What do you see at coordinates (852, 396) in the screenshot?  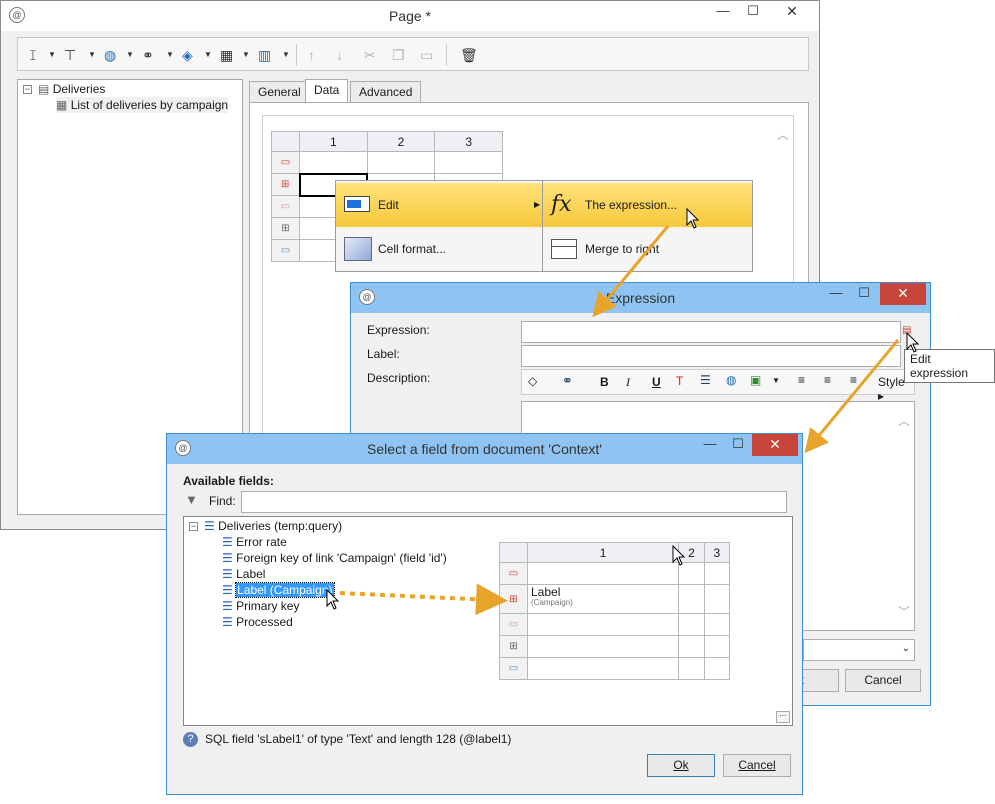 I see `arrow-to-select-window` at bounding box center [852, 396].